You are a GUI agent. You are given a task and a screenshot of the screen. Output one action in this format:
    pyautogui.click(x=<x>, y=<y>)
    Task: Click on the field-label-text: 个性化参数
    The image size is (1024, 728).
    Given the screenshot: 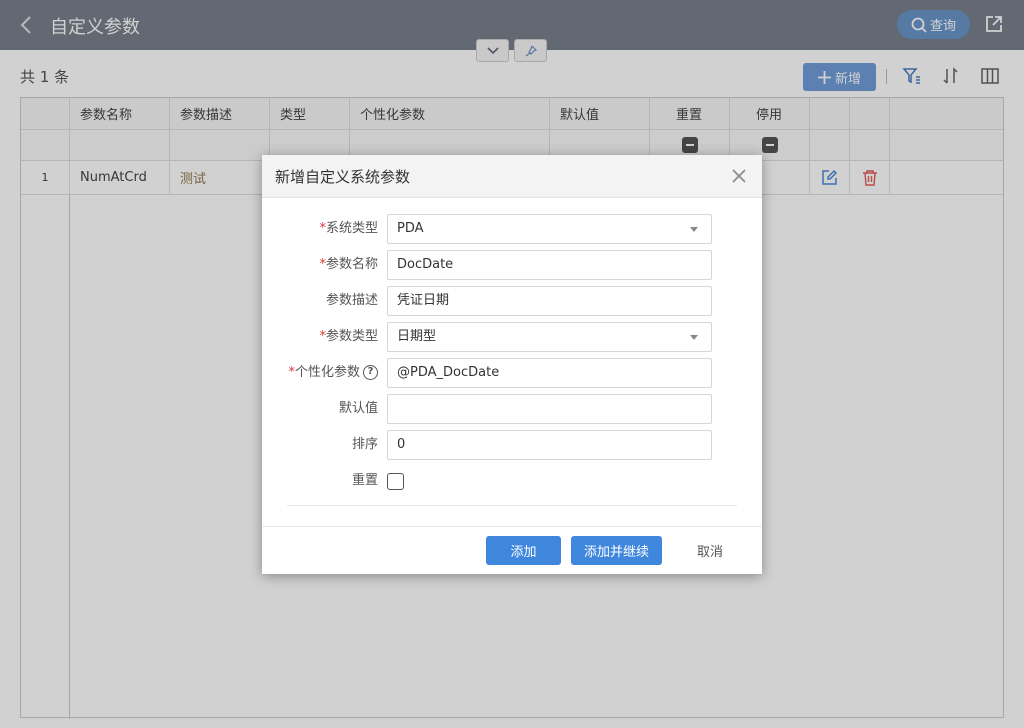 What is the action you would take?
    pyautogui.click(x=327, y=372)
    